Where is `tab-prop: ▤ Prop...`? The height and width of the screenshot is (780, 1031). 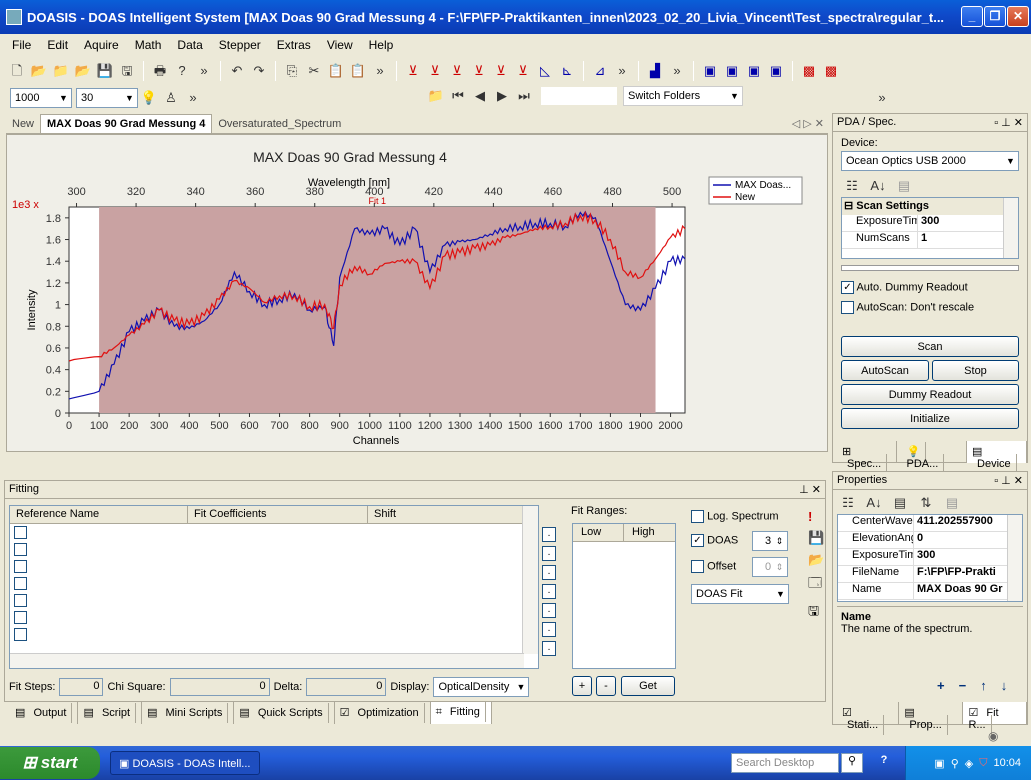
tab-prop: ▤ Prop... is located at coordinates (931, 718).